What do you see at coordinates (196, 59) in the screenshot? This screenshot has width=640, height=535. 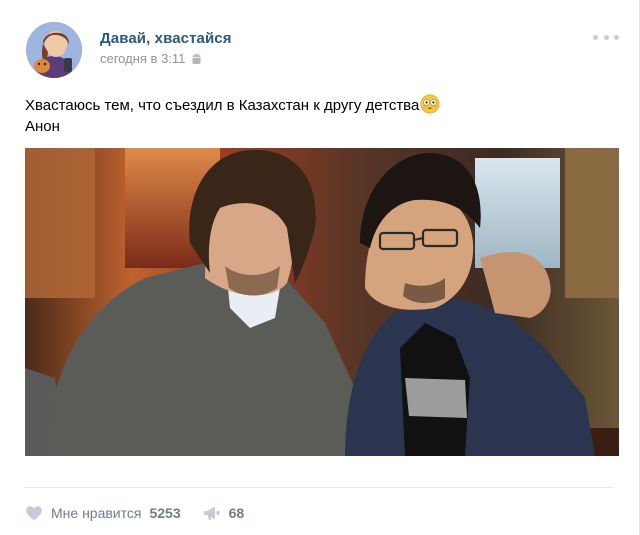 I see `android-icon` at bounding box center [196, 59].